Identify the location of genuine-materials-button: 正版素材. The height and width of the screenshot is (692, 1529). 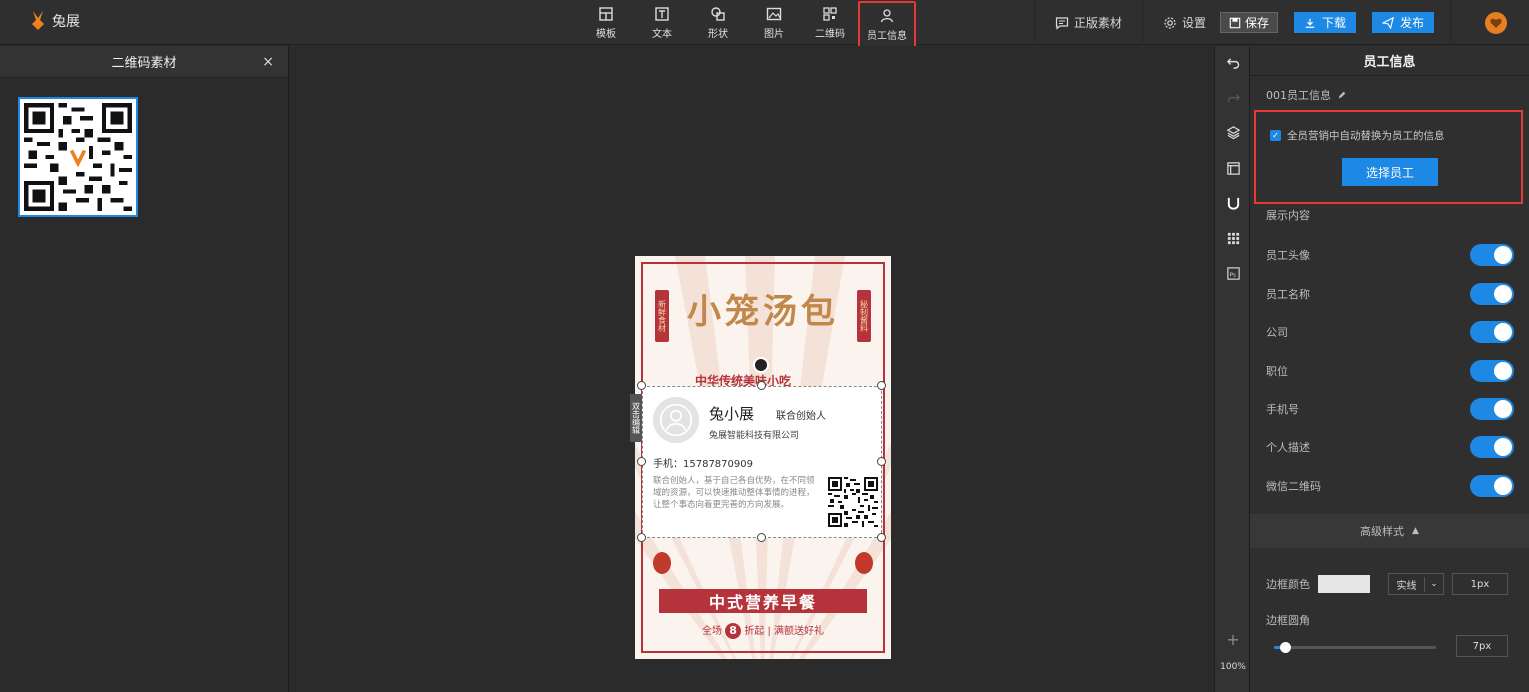
(1088, 22).